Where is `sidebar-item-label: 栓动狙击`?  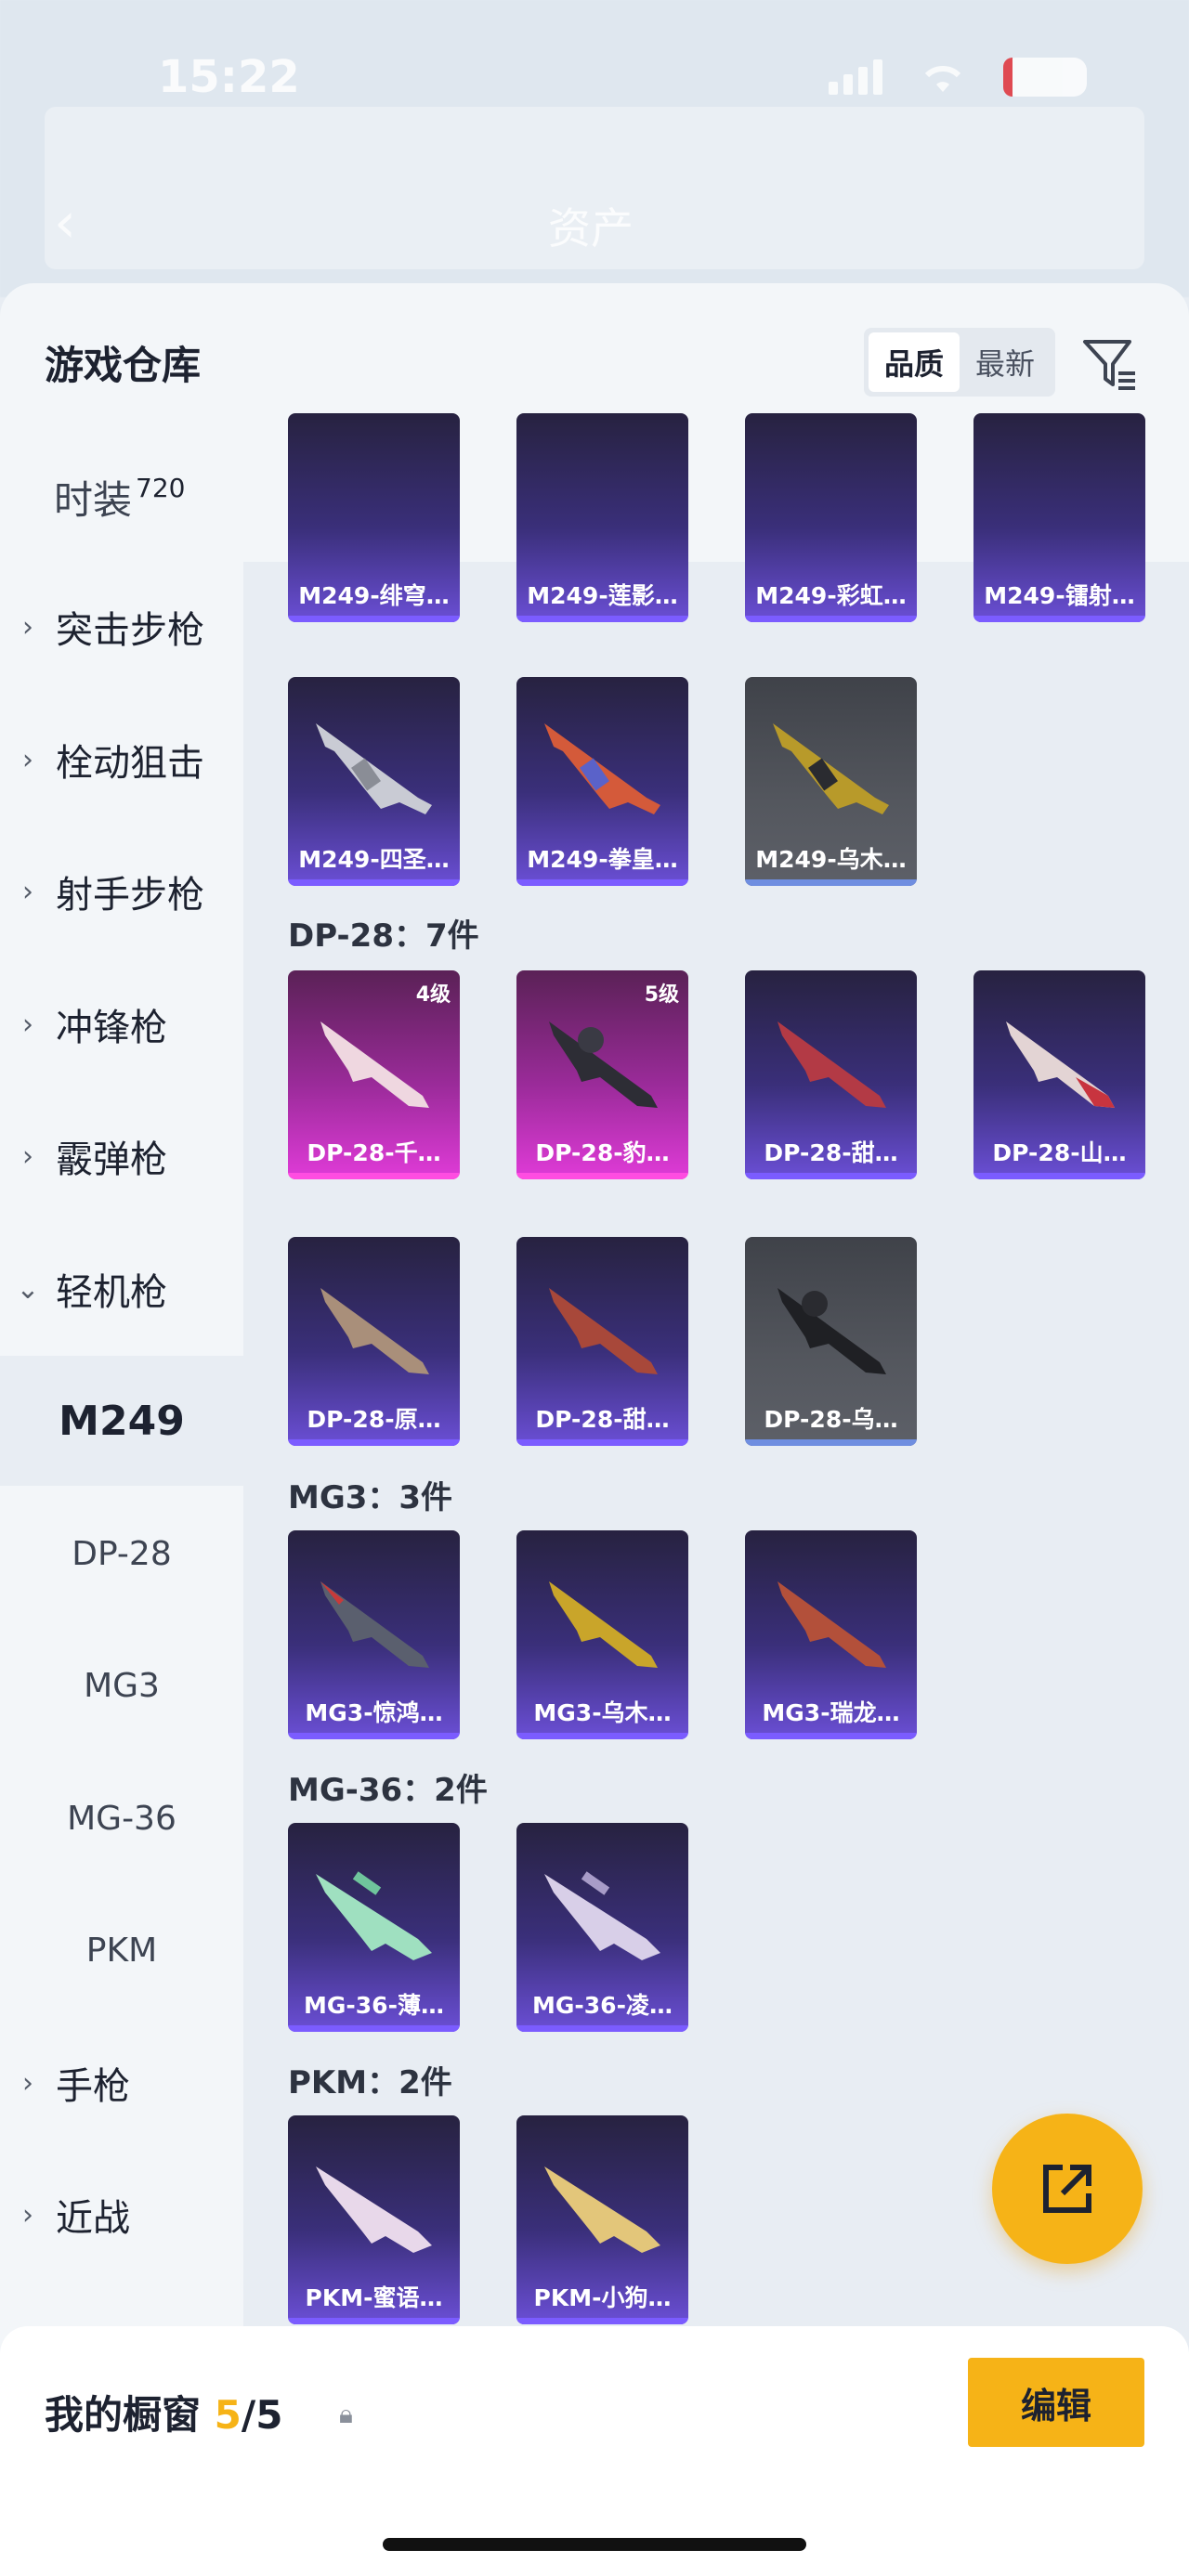 sidebar-item-label: 栓动狙击 is located at coordinates (130, 763).